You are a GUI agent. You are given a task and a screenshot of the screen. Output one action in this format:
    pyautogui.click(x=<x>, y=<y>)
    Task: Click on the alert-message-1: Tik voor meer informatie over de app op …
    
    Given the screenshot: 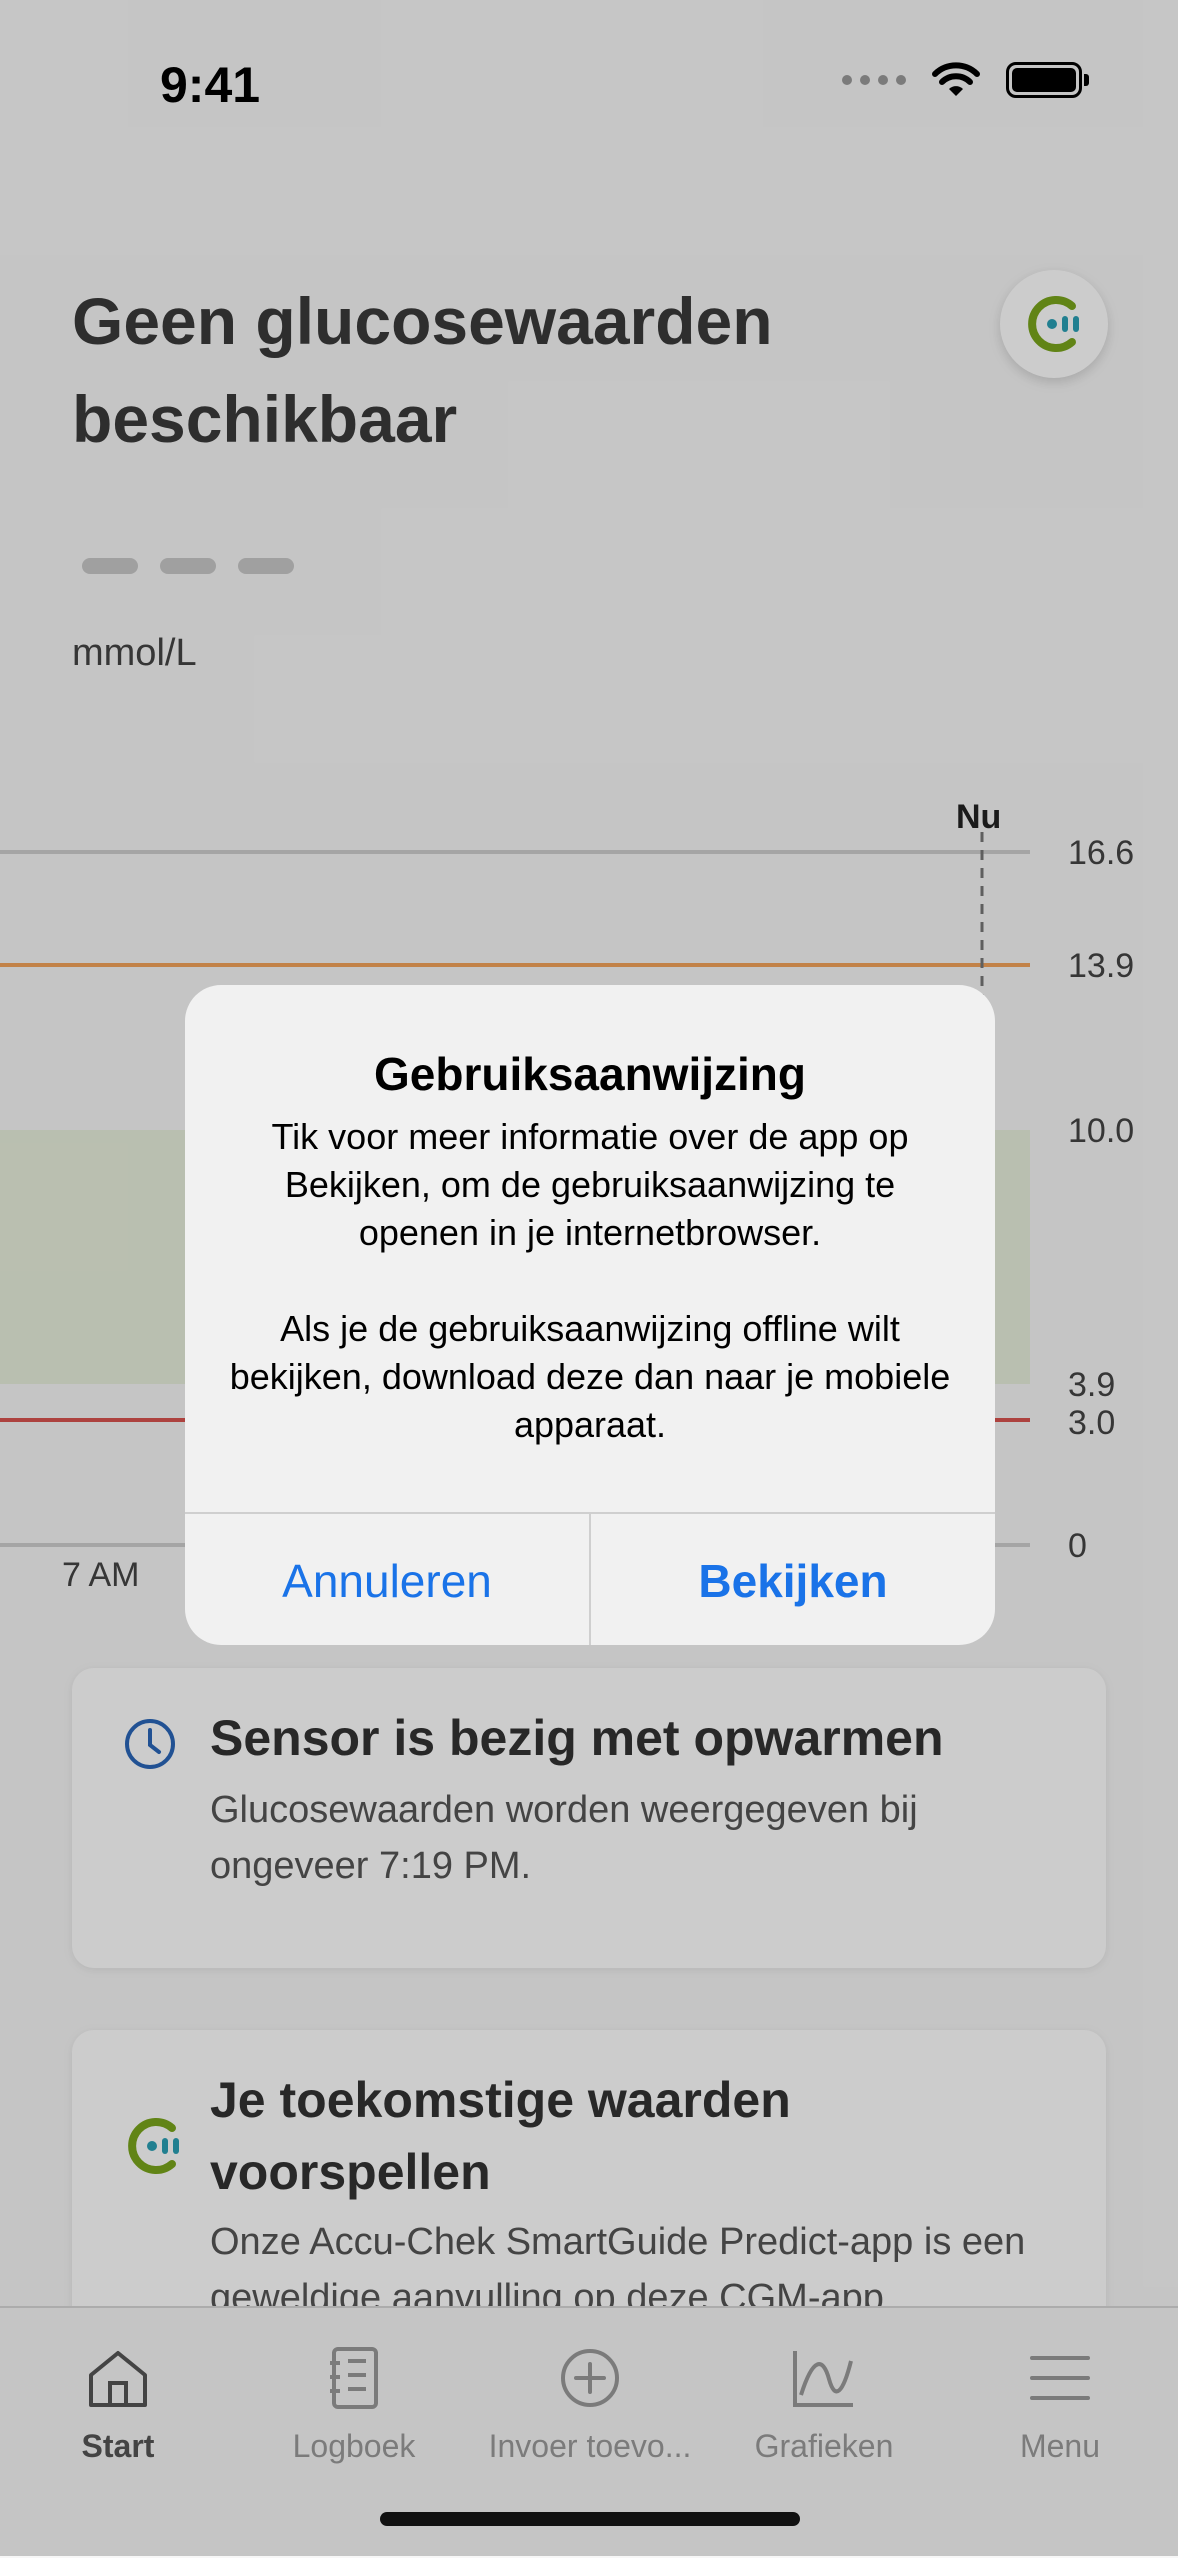 What is the action you would take?
    pyautogui.click(x=590, y=1184)
    